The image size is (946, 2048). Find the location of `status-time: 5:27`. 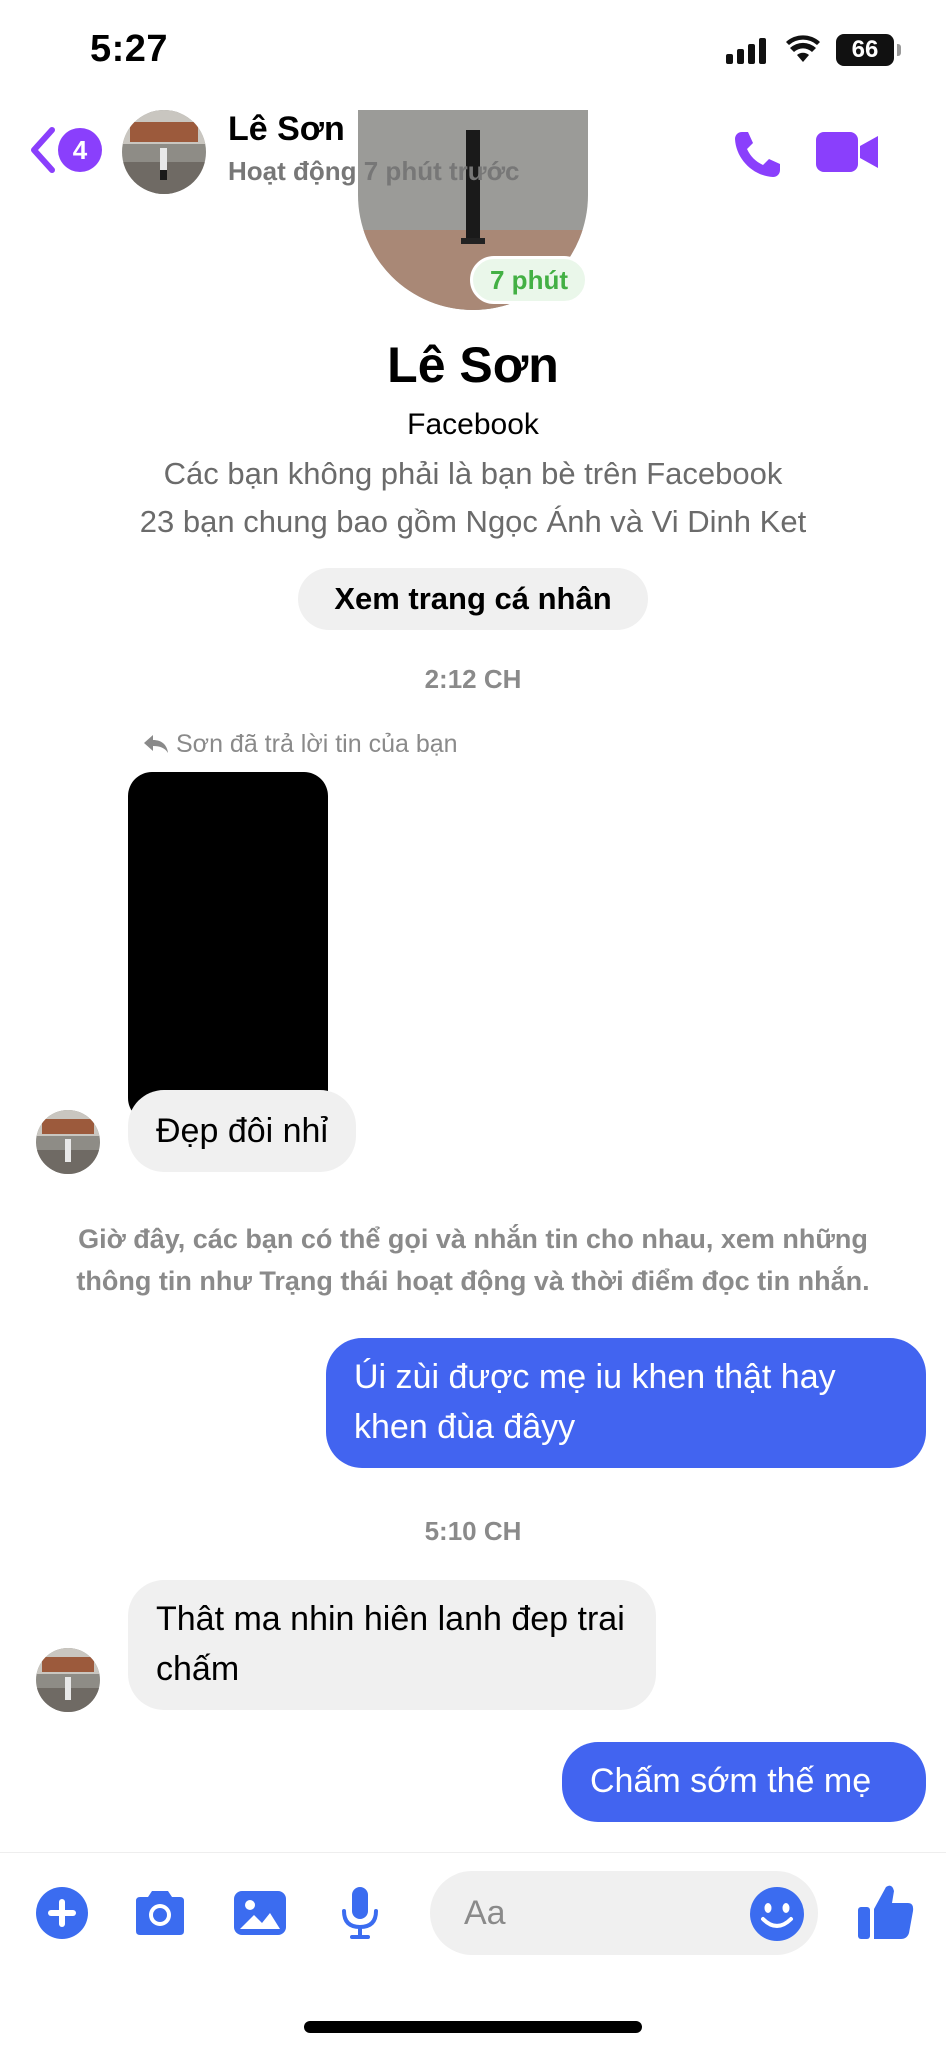

status-time: 5:27 is located at coordinates (129, 49).